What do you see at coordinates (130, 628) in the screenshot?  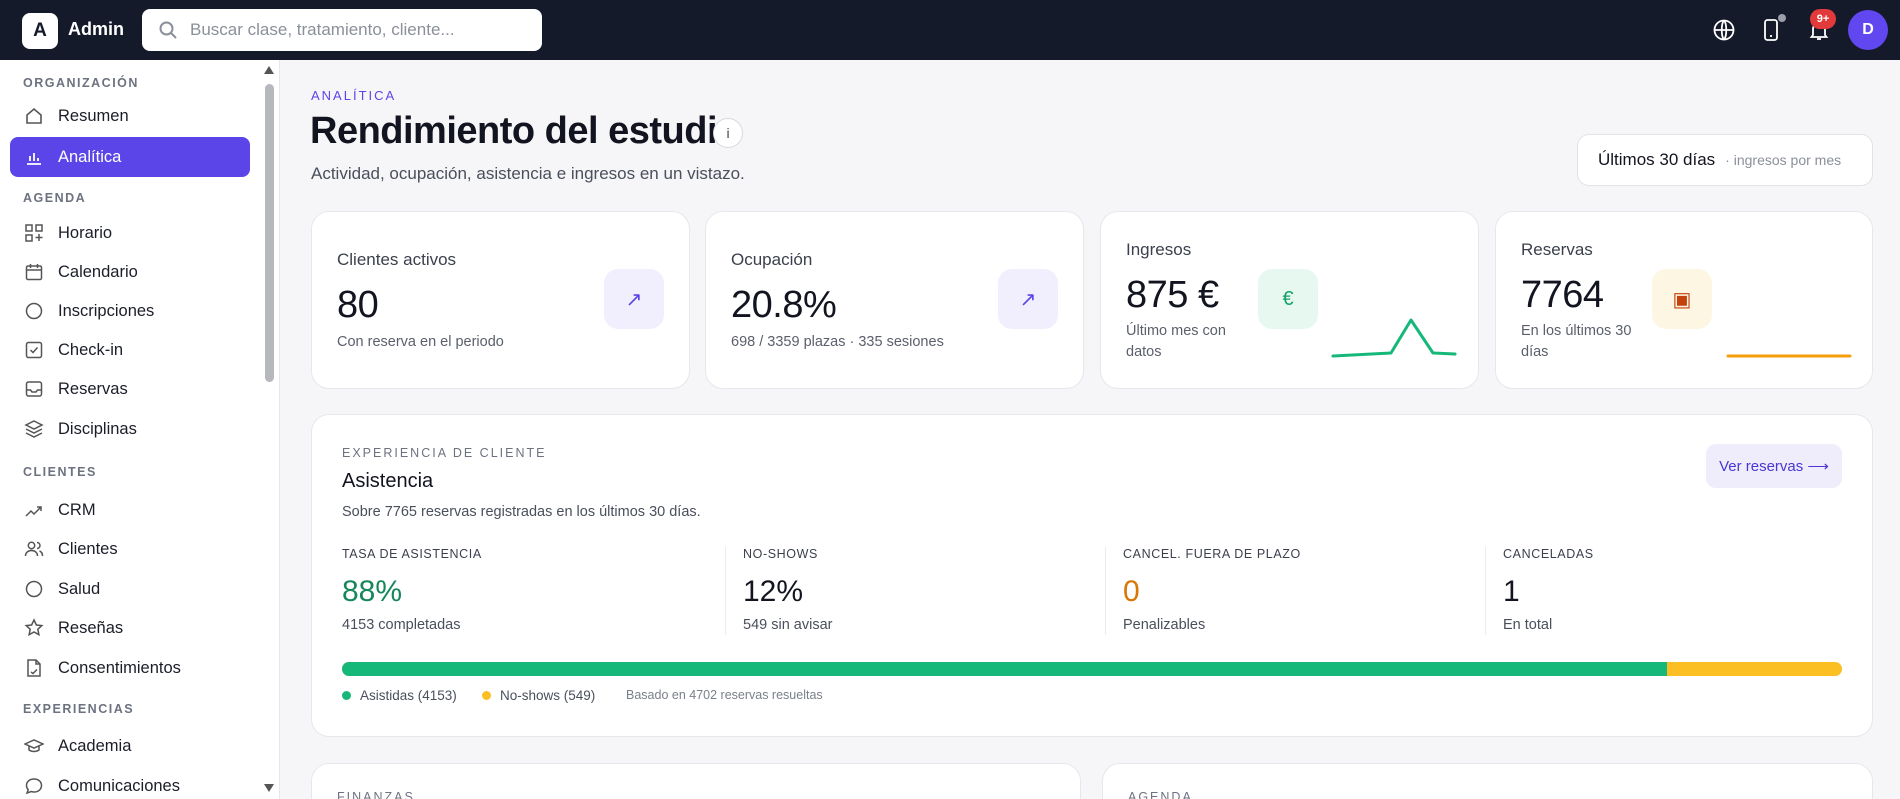 I see `sidebar-item-resenas: Reseñas` at bounding box center [130, 628].